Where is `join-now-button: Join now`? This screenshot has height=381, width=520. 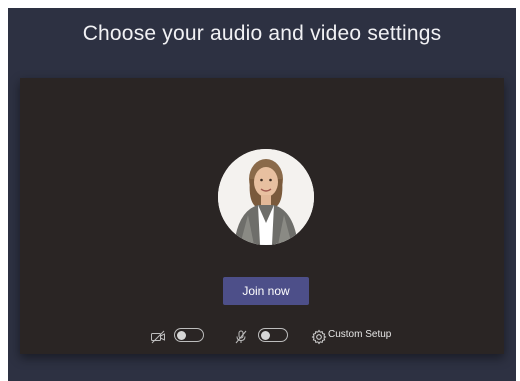
join-now-button: Join now is located at coordinates (266, 291).